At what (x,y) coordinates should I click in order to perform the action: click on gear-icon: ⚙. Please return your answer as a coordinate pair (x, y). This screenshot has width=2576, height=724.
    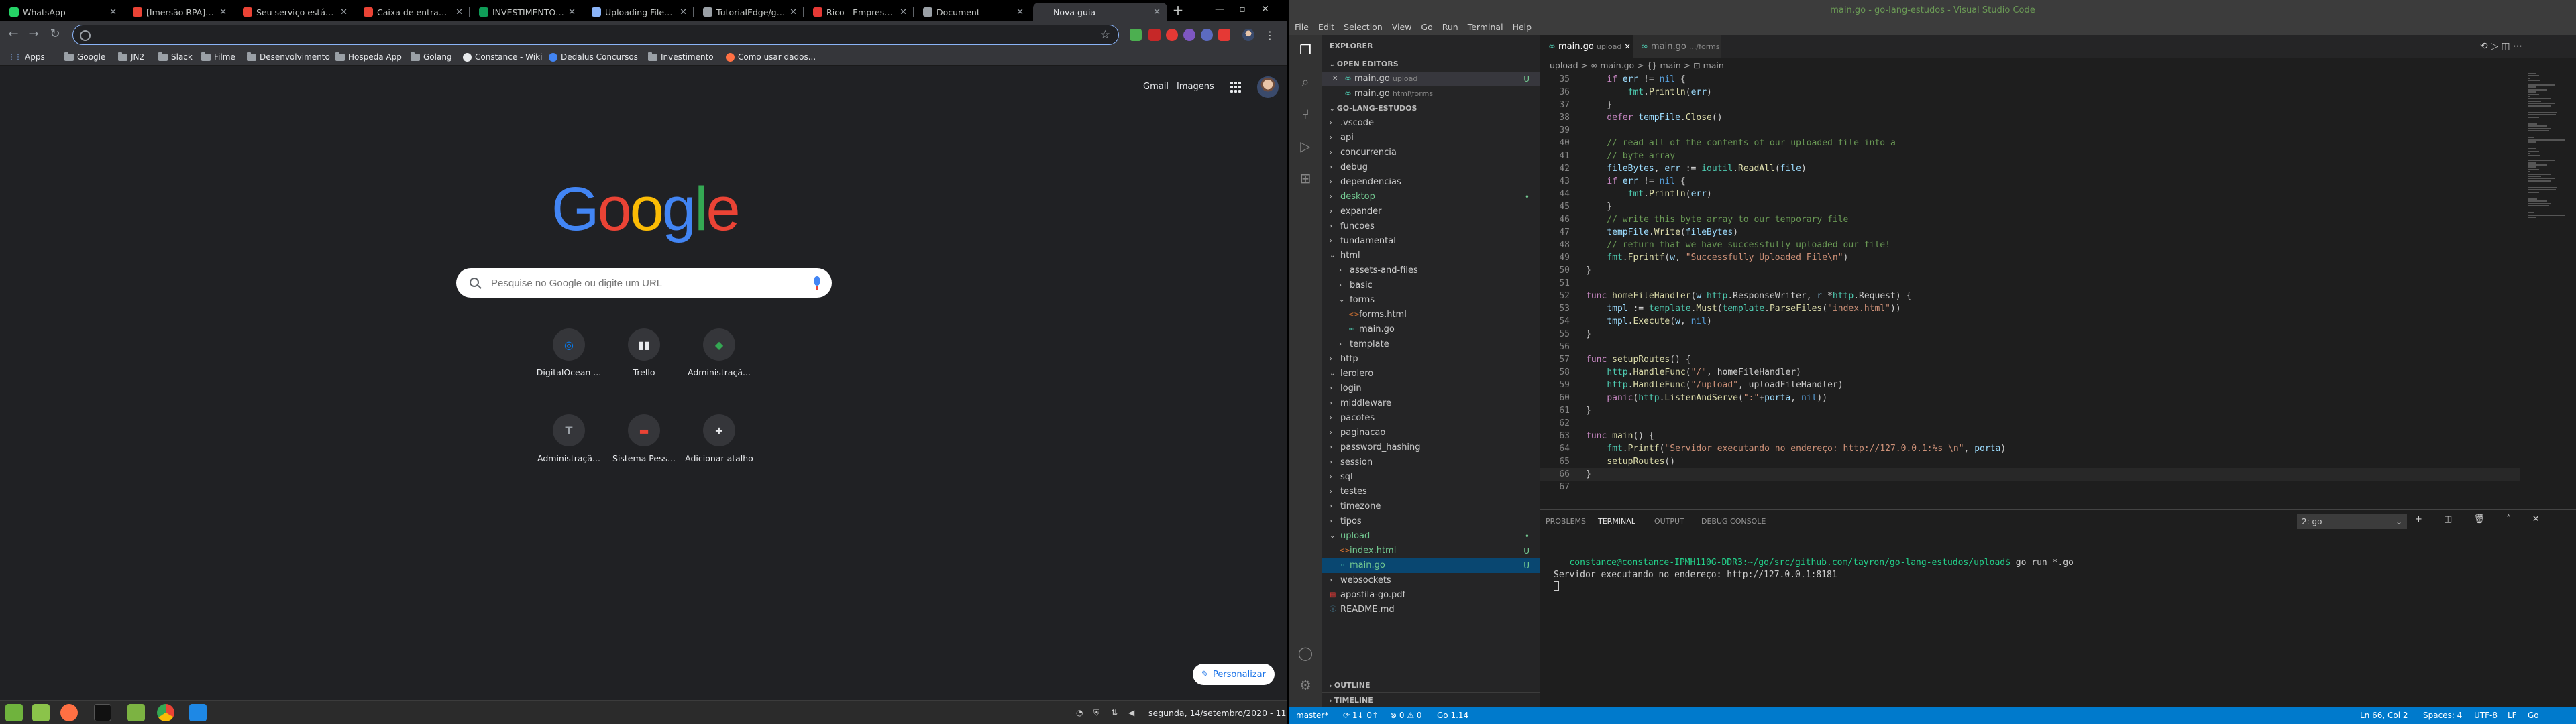
    Looking at the image, I should click on (1305, 685).